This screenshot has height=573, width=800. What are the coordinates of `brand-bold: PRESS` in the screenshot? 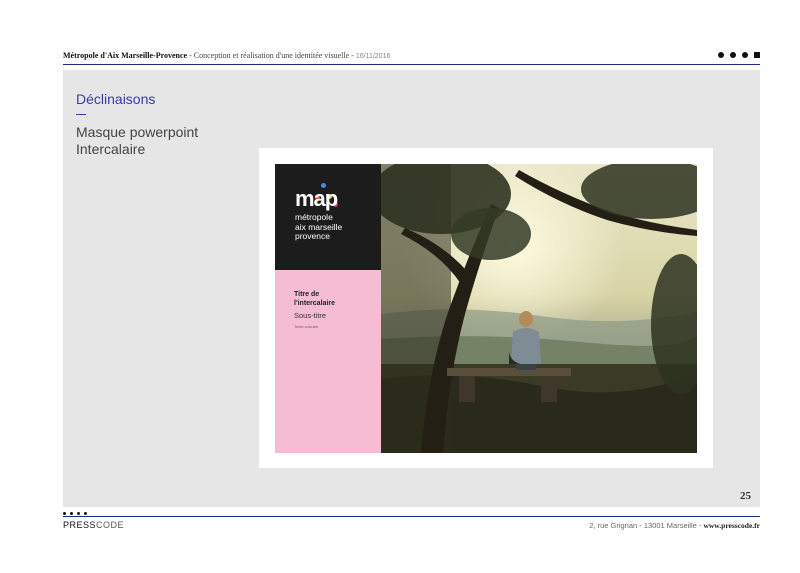 It's located at (80, 525).